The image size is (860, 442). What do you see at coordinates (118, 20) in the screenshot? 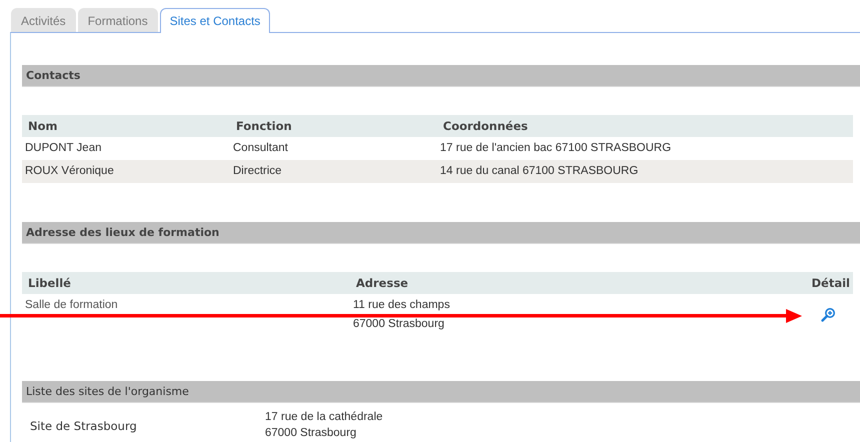
I see `tab: Formations` at bounding box center [118, 20].